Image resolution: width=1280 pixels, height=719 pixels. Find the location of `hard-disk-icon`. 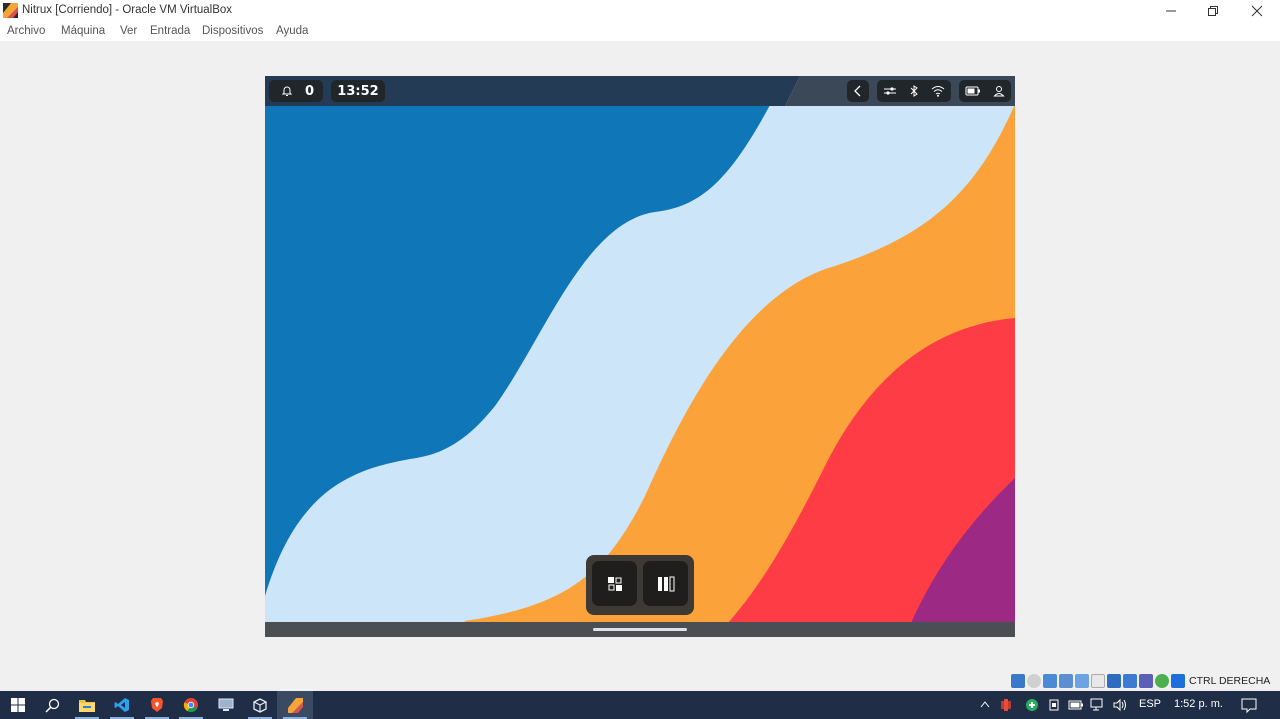

hard-disk-icon is located at coordinates (1018, 681).